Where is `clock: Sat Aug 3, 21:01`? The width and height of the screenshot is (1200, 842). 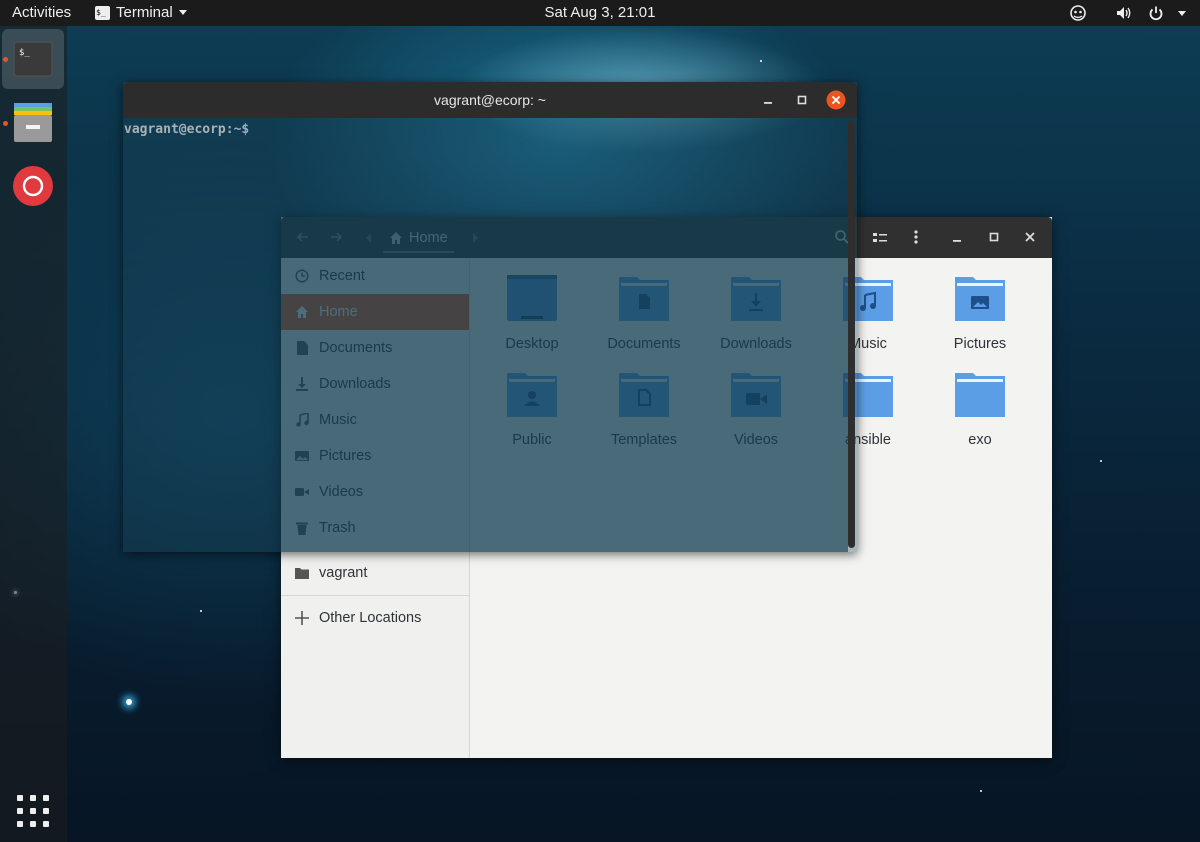 clock: Sat Aug 3, 21:01 is located at coordinates (600, 12).